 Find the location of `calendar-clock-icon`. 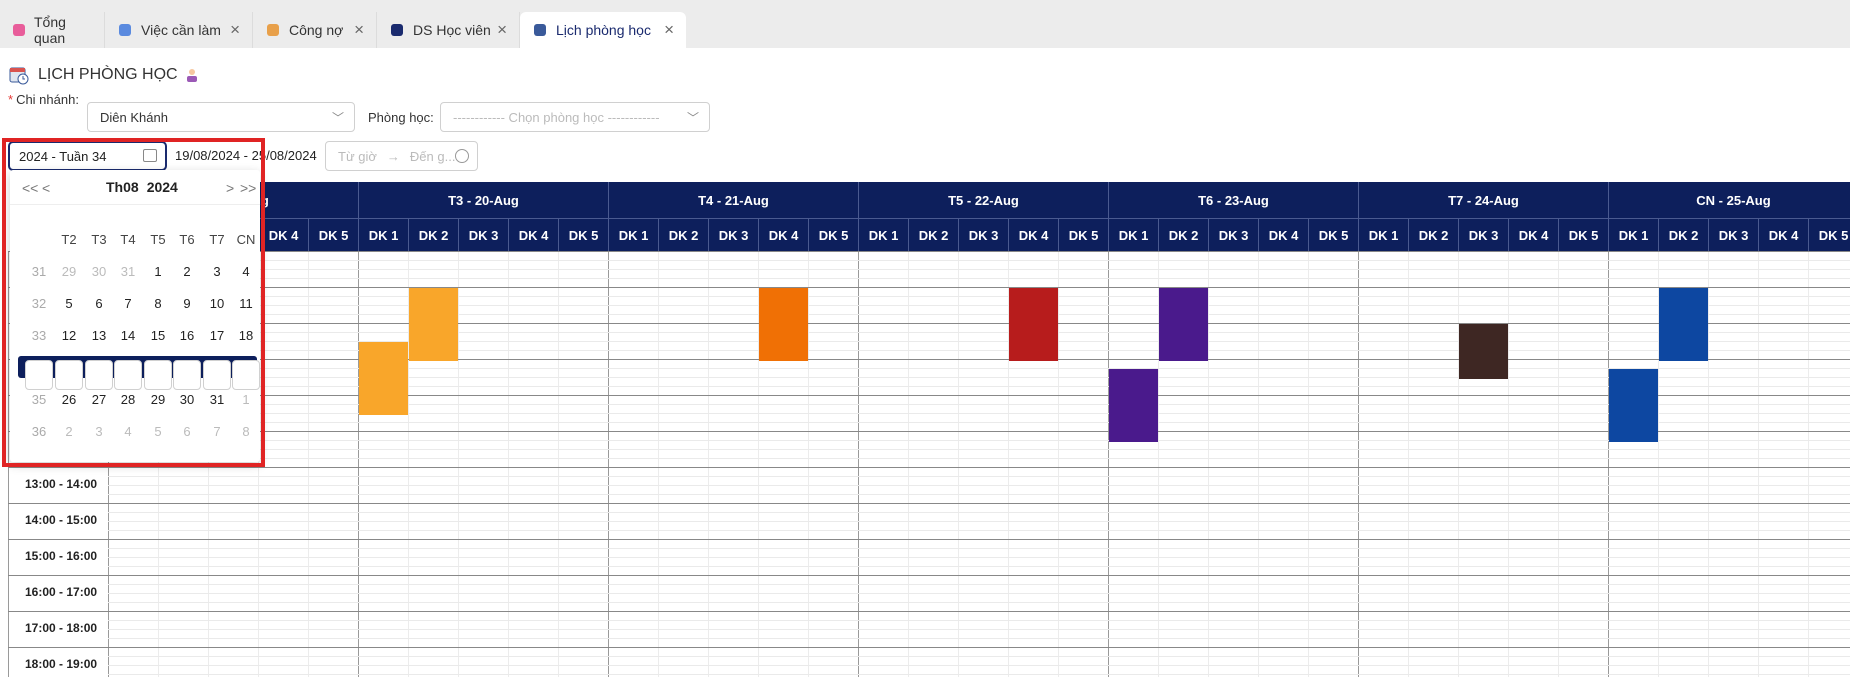

calendar-clock-icon is located at coordinates (19, 76).